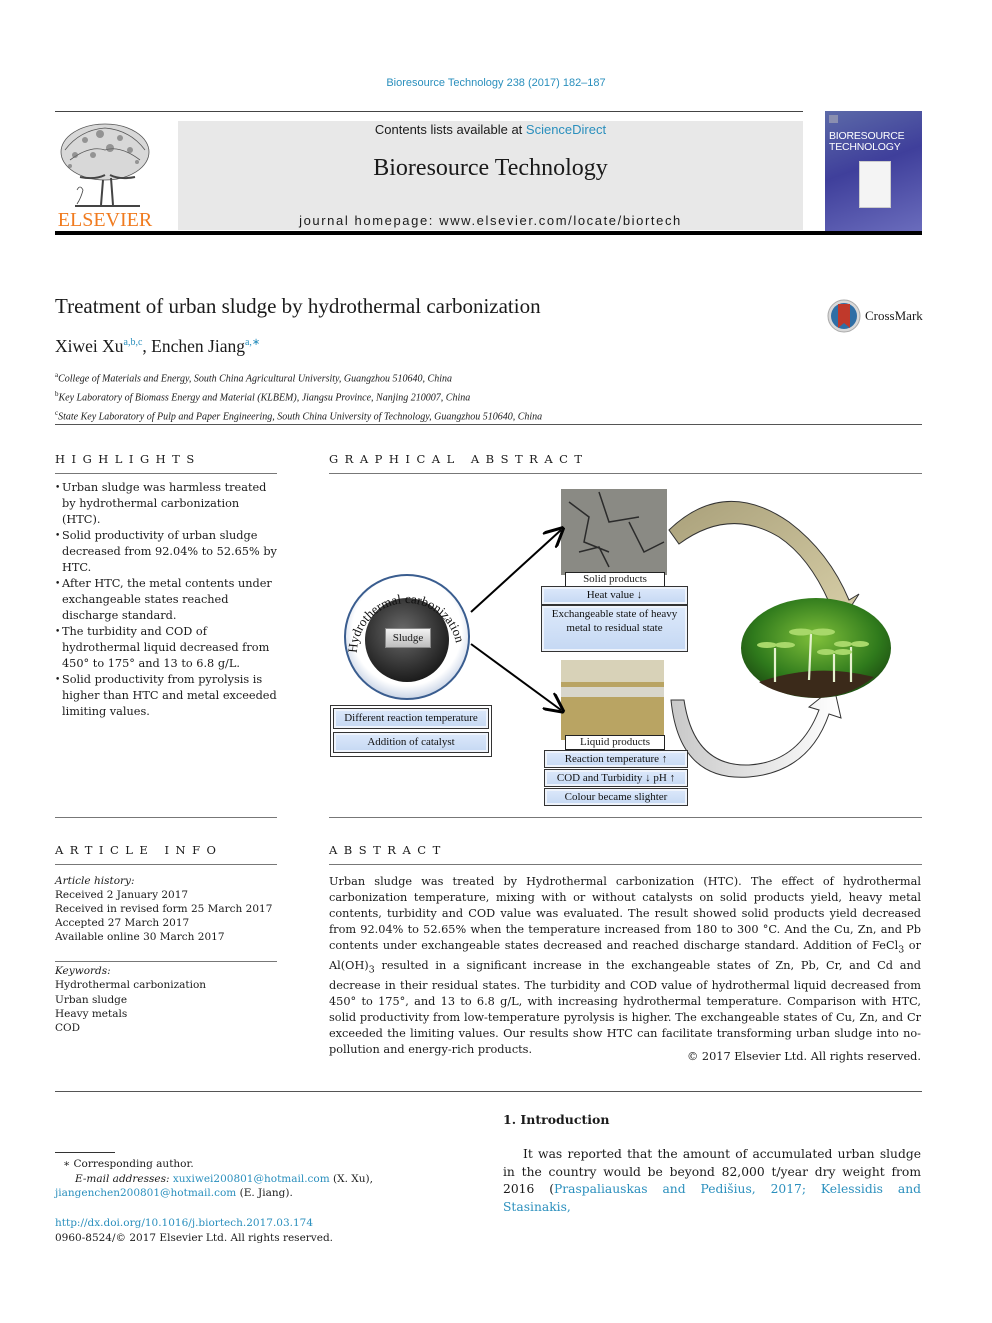 The height and width of the screenshot is (1323, 992). Describe the element at coordinates (756, 732) in the screenshot. I see `curved-arrow-liquid-icon` at that location.